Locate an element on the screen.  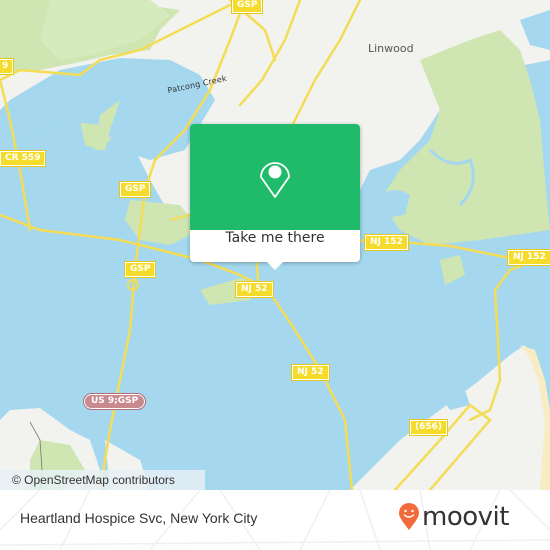
popup-header is located at coordinates (275, 177).